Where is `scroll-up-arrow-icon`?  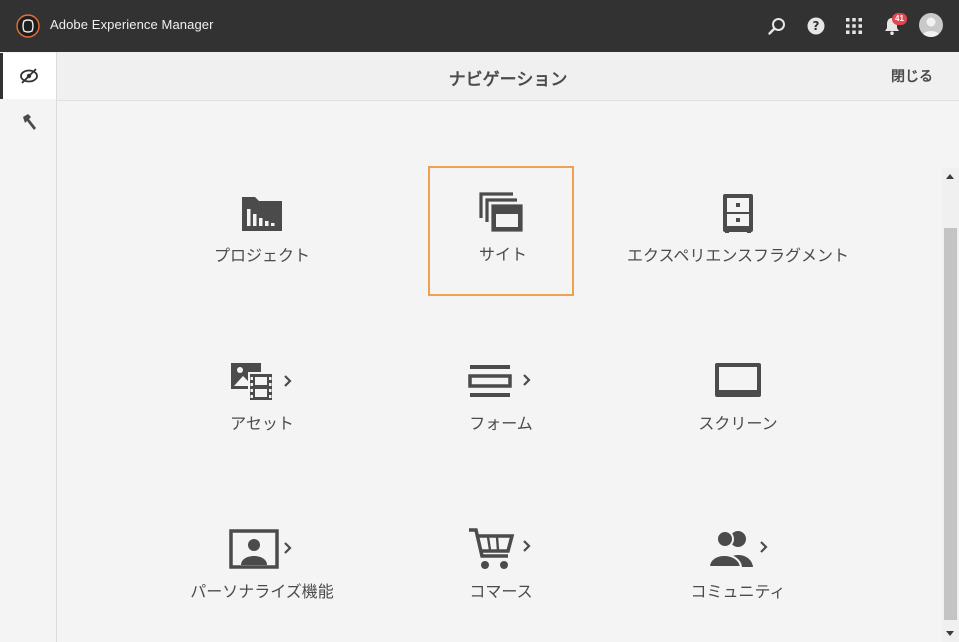 scroll-up-arrow-icon is located at coordinates (950, 176).